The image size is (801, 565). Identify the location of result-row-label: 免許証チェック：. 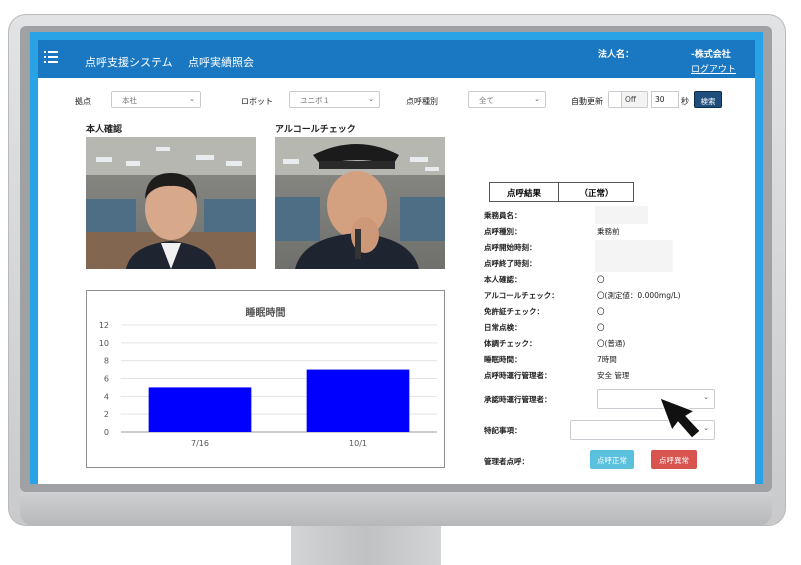
(514, 311).